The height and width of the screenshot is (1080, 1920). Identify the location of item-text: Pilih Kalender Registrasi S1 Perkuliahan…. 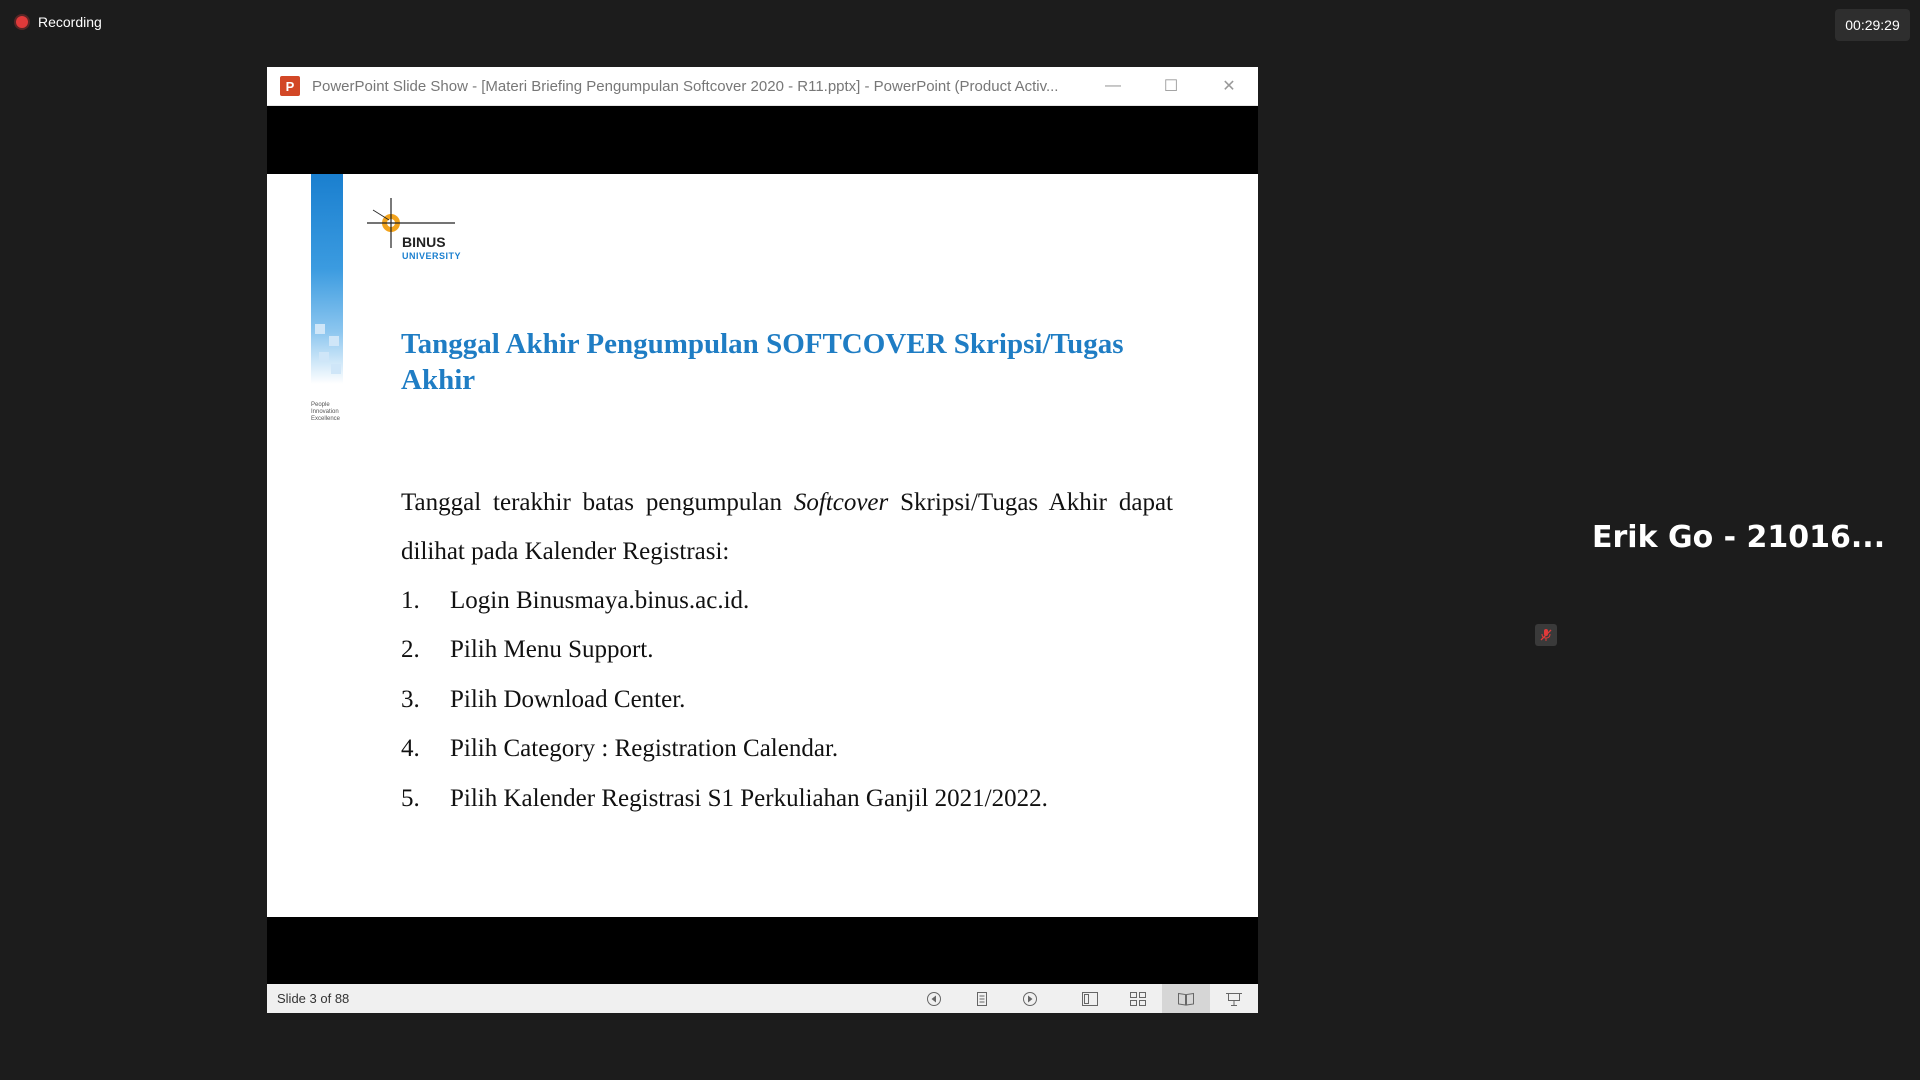
(749, 798).